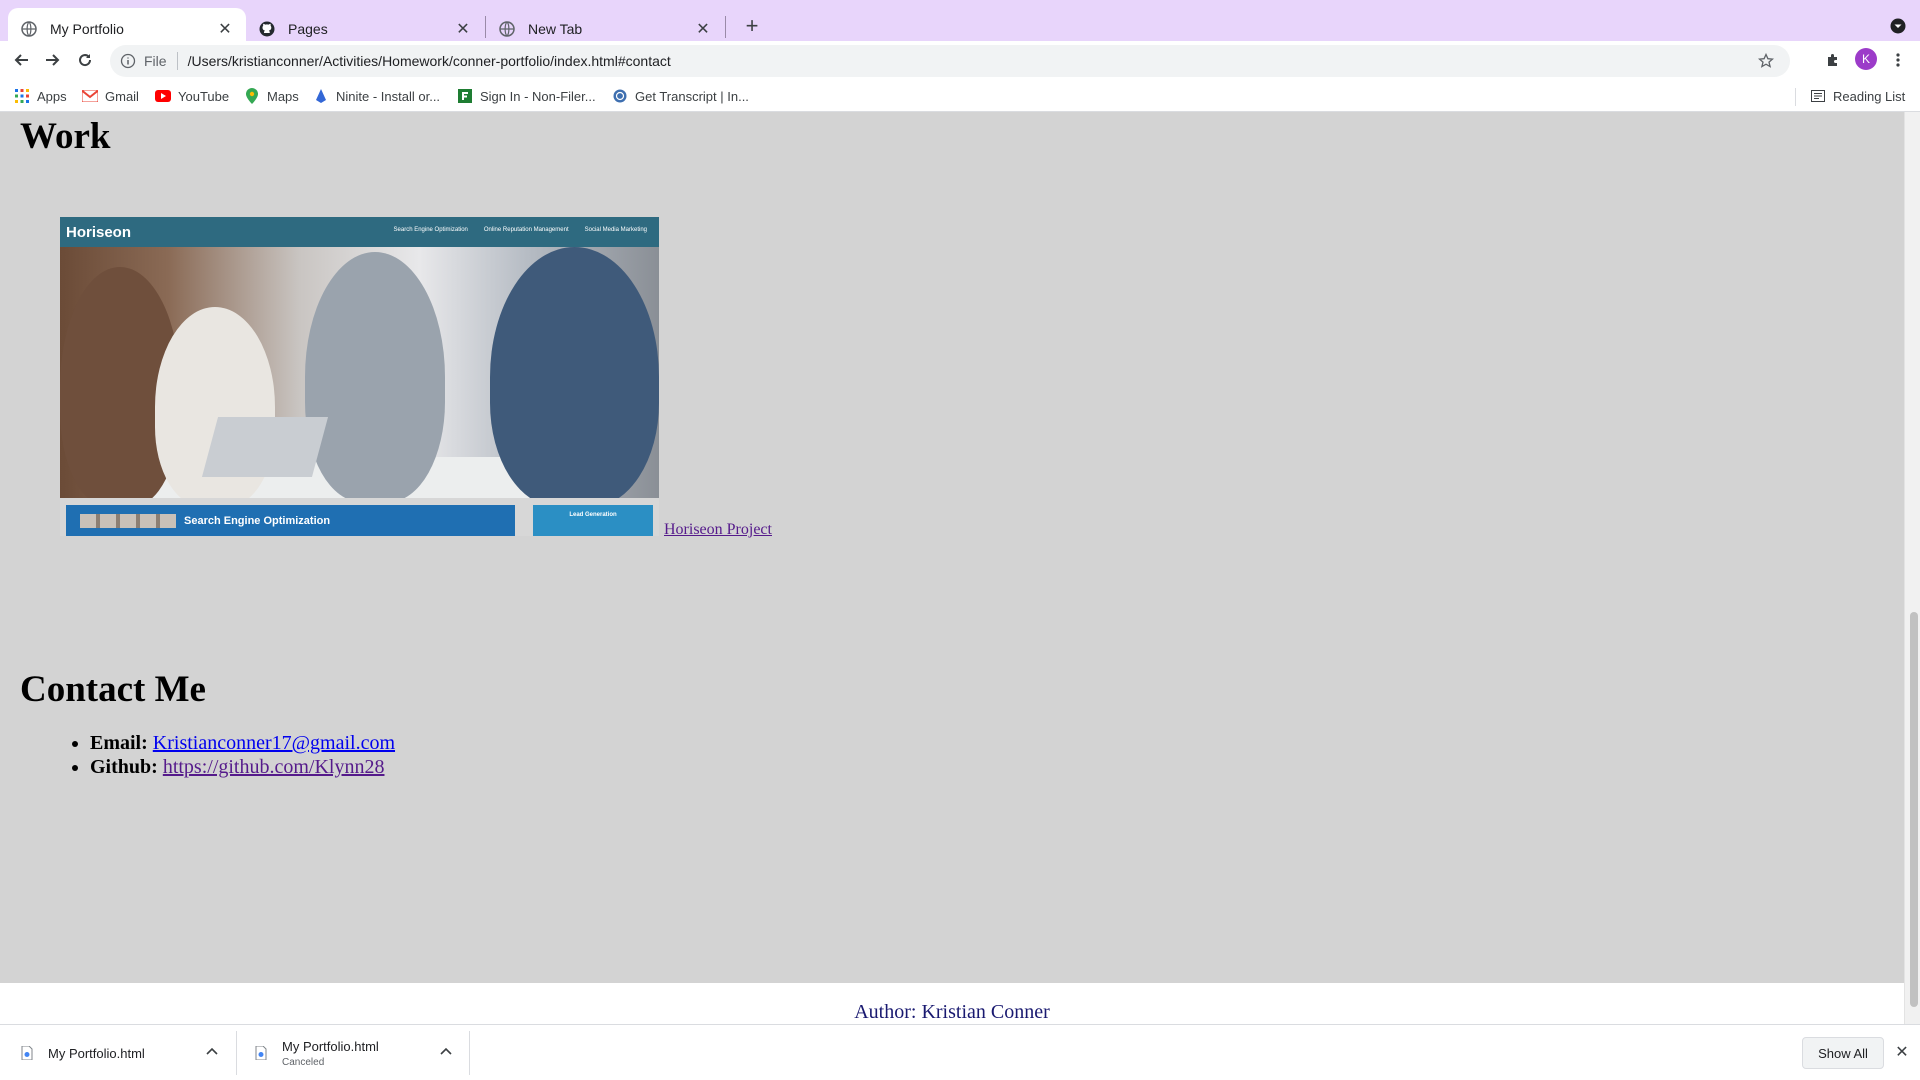  I want to click on contact-github-item: Github: https://github.com/Klynn28, so click(242, 767).